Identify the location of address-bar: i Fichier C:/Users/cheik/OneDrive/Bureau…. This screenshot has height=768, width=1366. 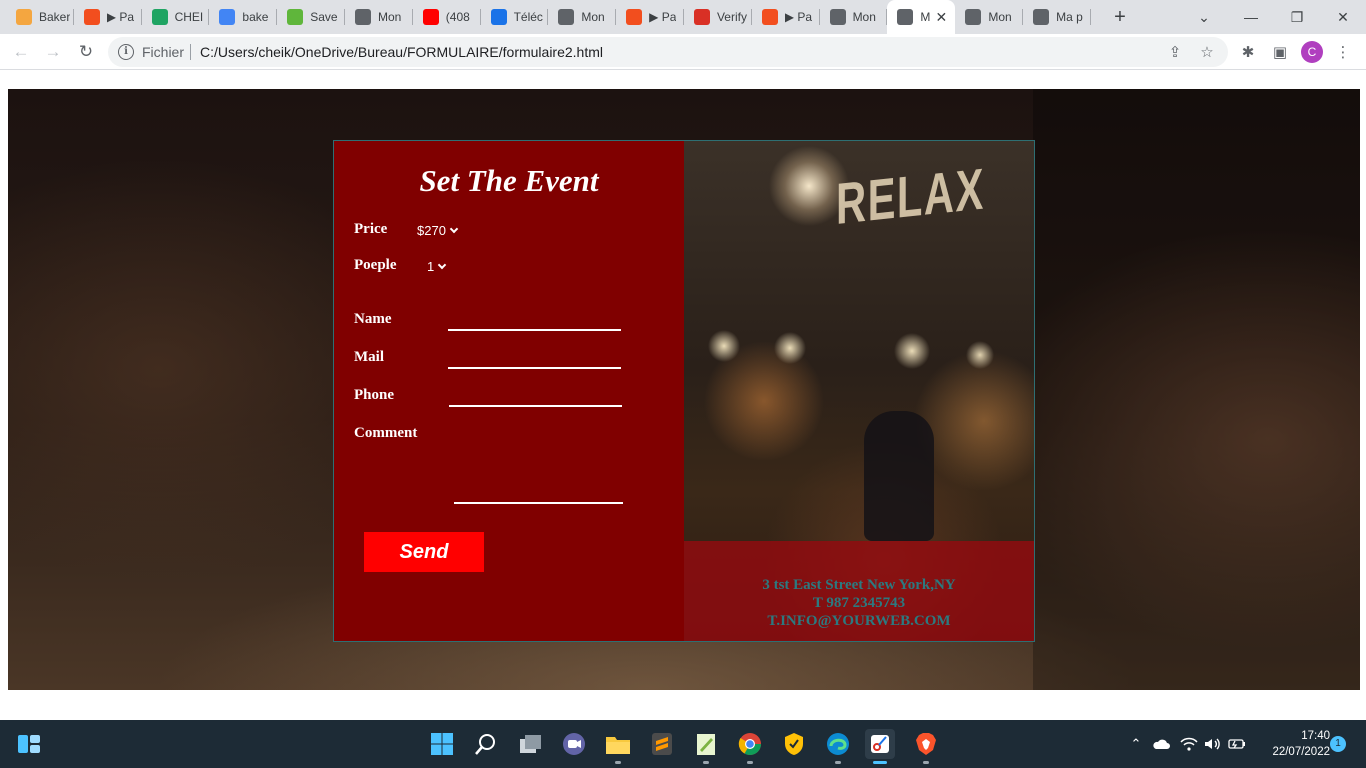
(668, 52).